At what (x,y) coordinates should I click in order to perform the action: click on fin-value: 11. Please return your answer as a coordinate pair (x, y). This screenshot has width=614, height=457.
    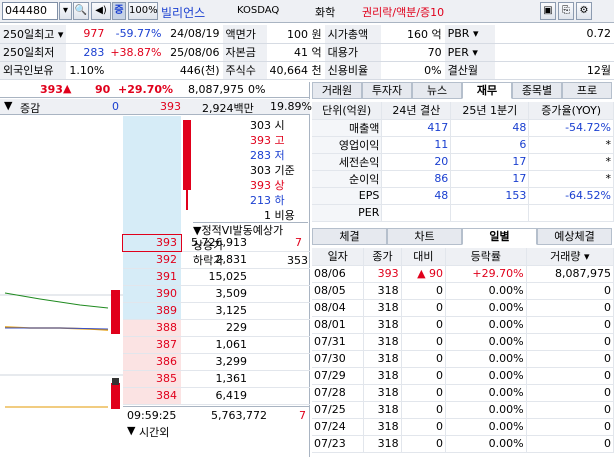
    Looking at the image, I should click on (416, 145).